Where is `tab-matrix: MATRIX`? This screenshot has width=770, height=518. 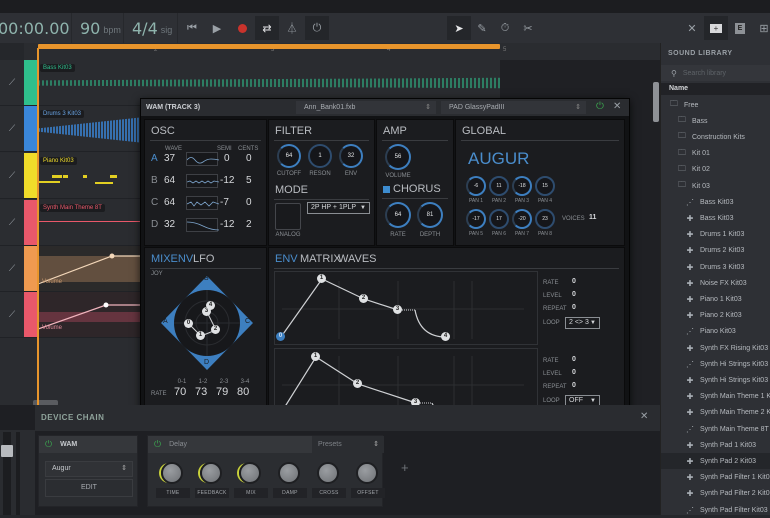 tab-matrix: MATRIX is located at coordinates (320, 259).